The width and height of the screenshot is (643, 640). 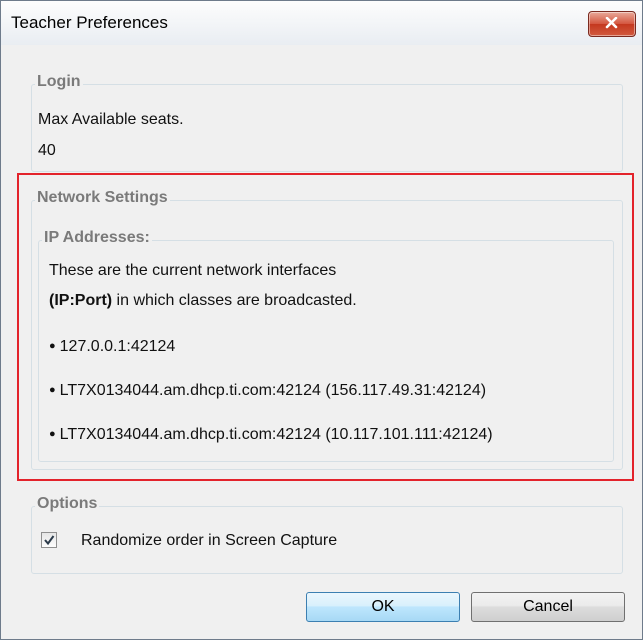 What do you see at coordinates (321, 23) in the screenshot?
I see `title-bar: Teacher Preferences` at bounding box center [321, 23].